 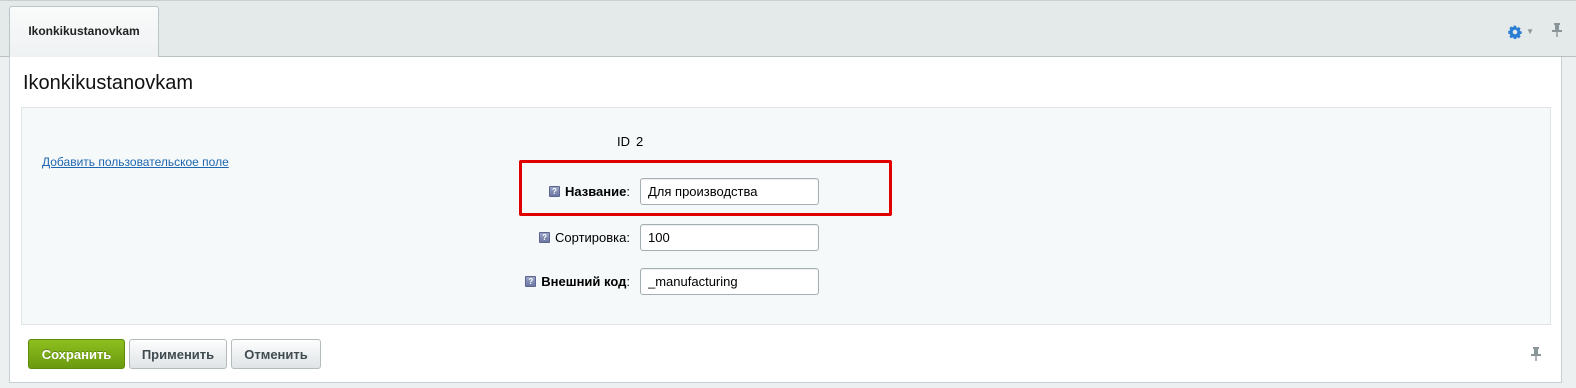 I want to click on apply-button: Применить, so click(x=178, y=354).